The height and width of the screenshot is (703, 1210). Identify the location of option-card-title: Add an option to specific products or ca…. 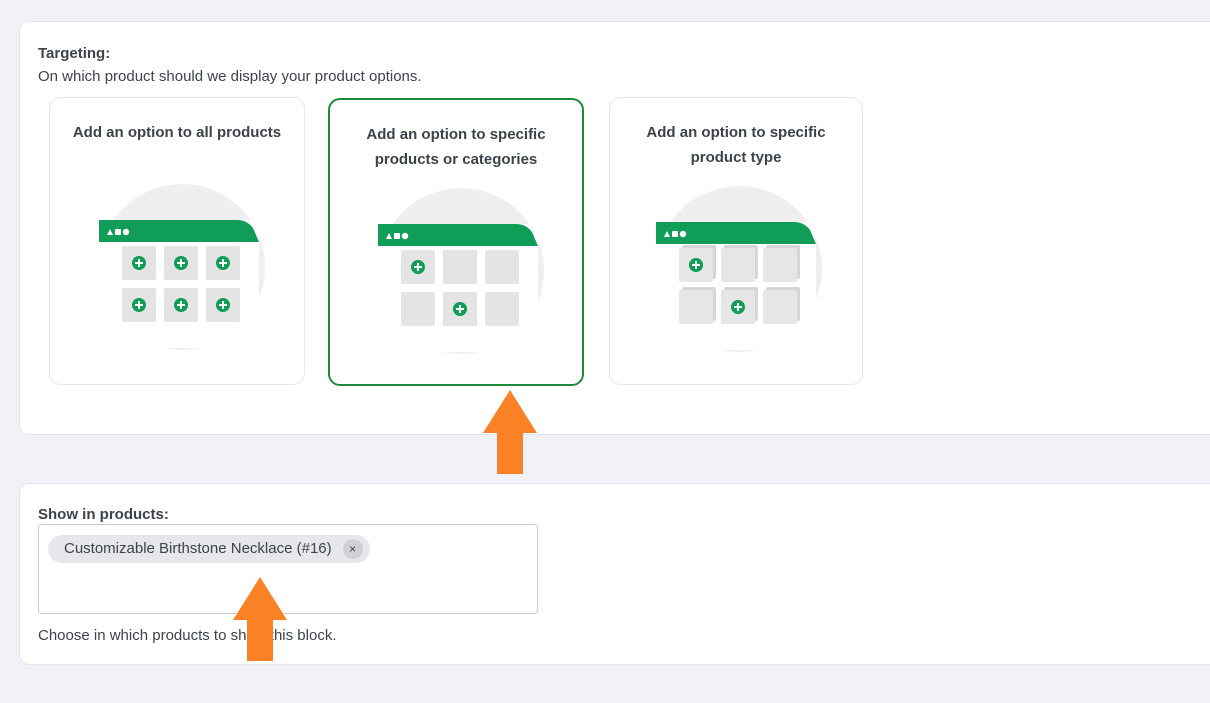
(456, 147).